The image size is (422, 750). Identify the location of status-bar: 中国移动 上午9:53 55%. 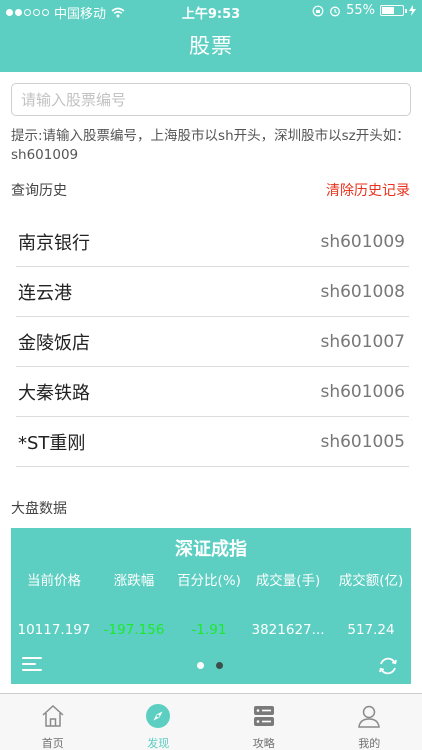
(211, 11).